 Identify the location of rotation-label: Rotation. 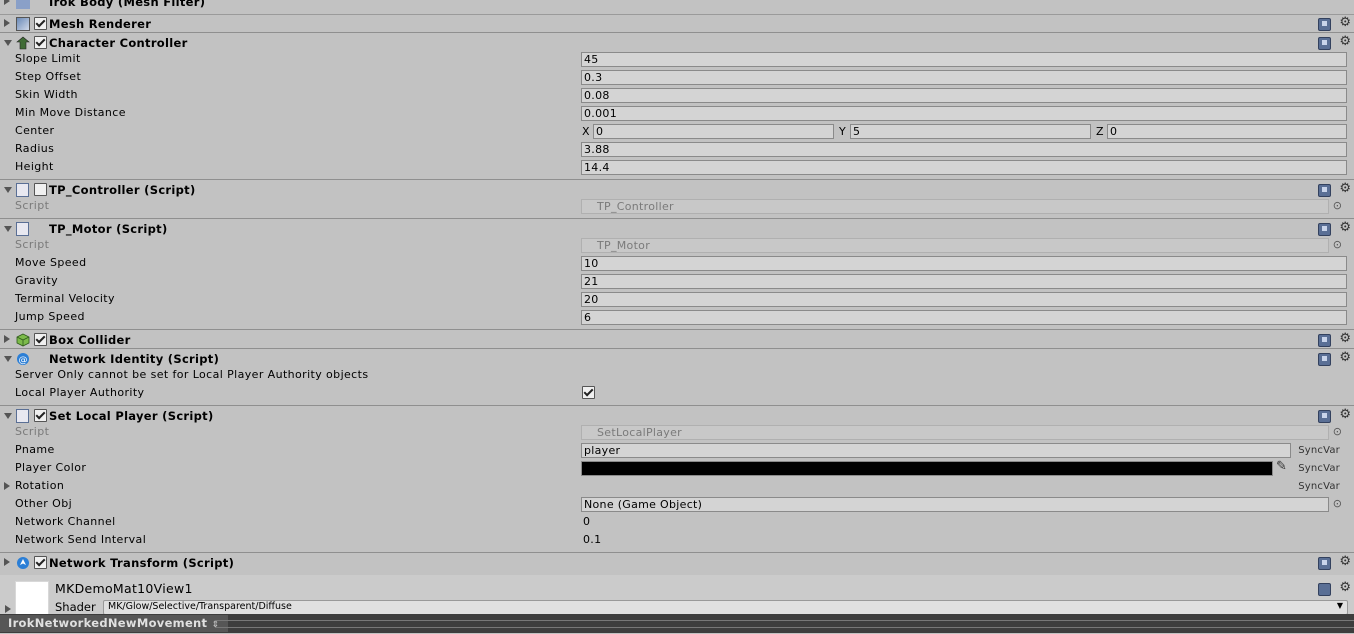
(39, 485).